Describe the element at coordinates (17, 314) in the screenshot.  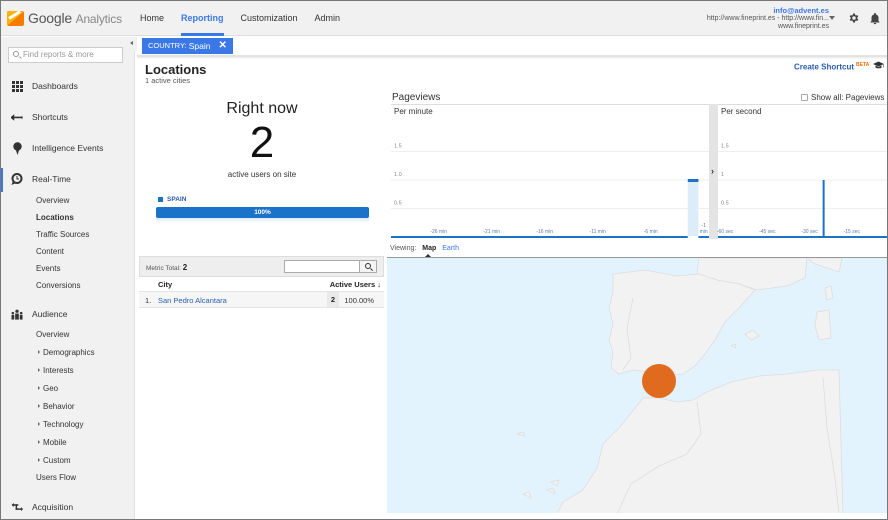
I see `audience-people-icon` at that location.